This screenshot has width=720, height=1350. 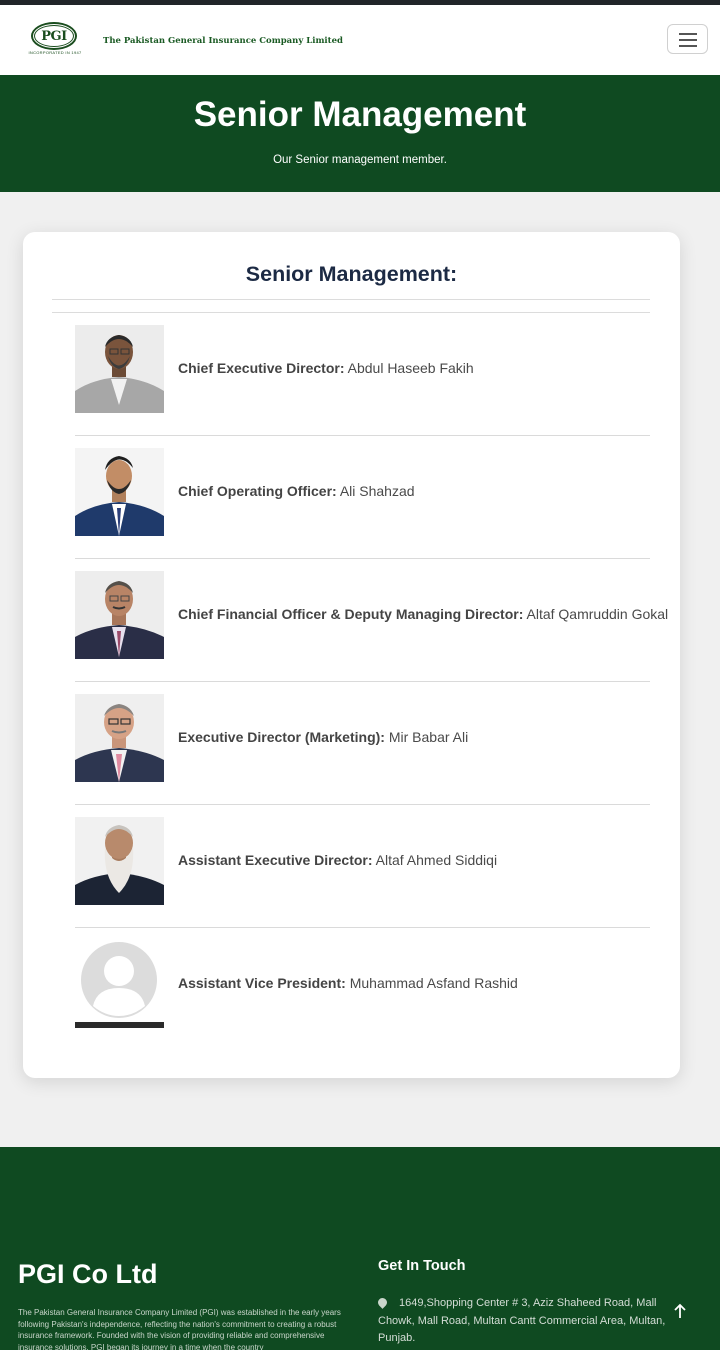 What do you see at coordinates (261, 368) in the screenshot?
I see `member-role: Chief Executive Director:` at bounding box center [261, 368].